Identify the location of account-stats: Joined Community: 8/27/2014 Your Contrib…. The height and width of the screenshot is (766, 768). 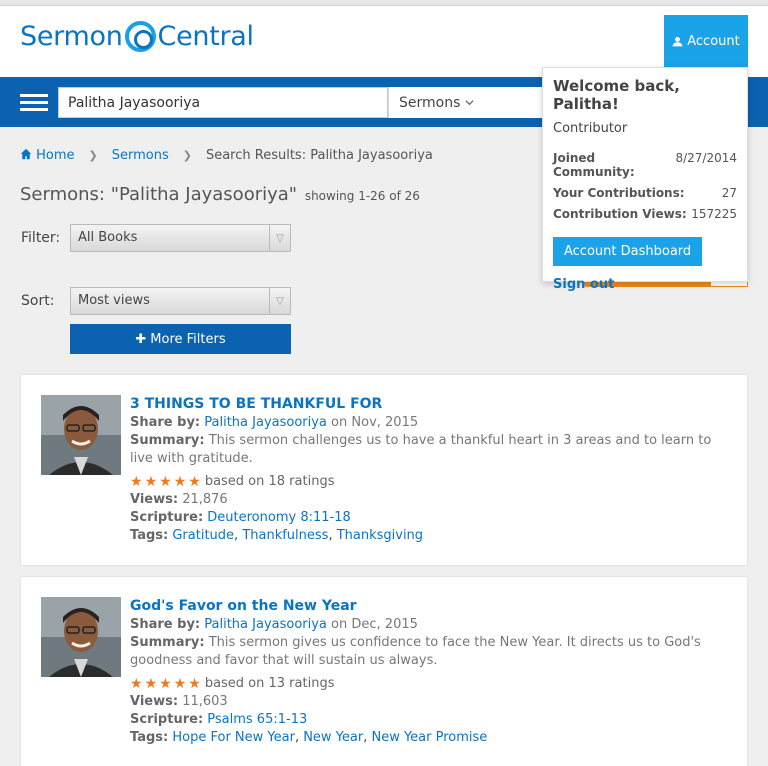
(645, 186).